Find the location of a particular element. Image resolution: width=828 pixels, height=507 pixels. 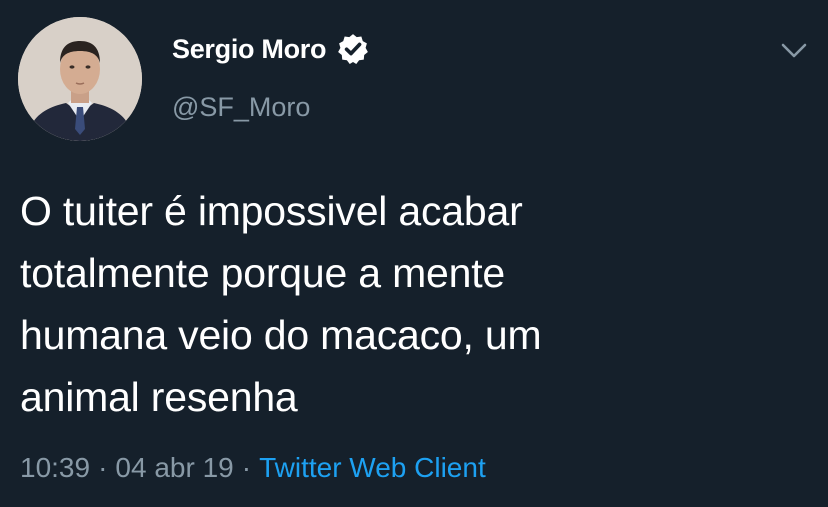

chevron-down-icon is located at coordinates (794, 50).